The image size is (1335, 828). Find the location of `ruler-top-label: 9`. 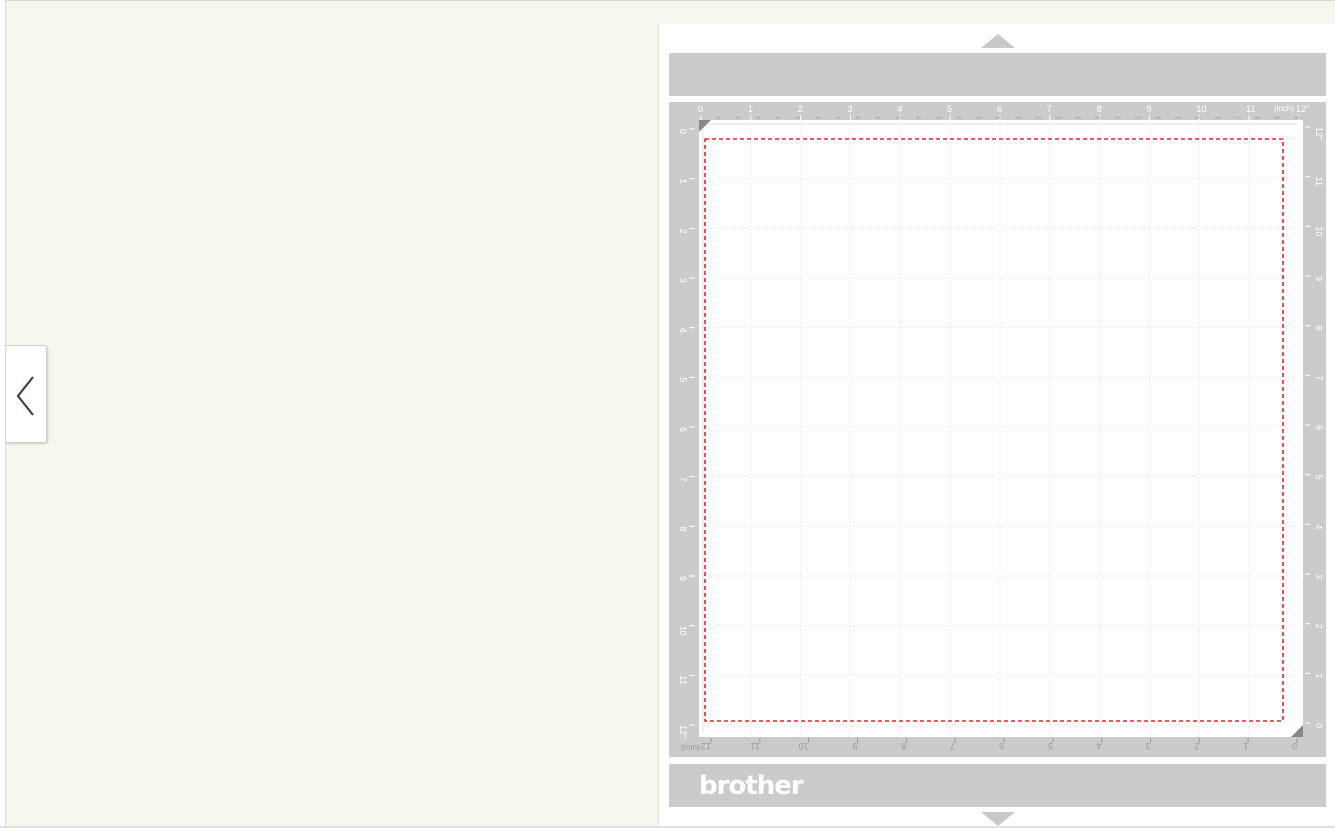

ruler-top-label: 9 is located at coordinates (1149, 109).